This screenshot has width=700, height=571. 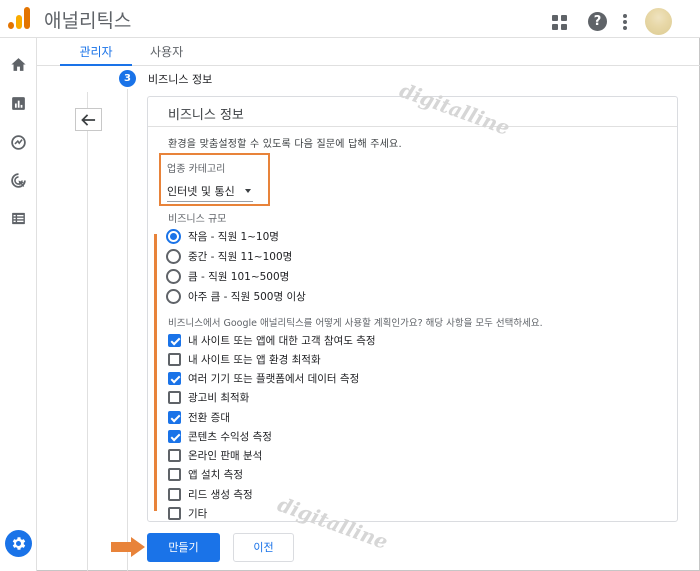 I want to click on previous-button: 이전, so click(x=263, y=547).